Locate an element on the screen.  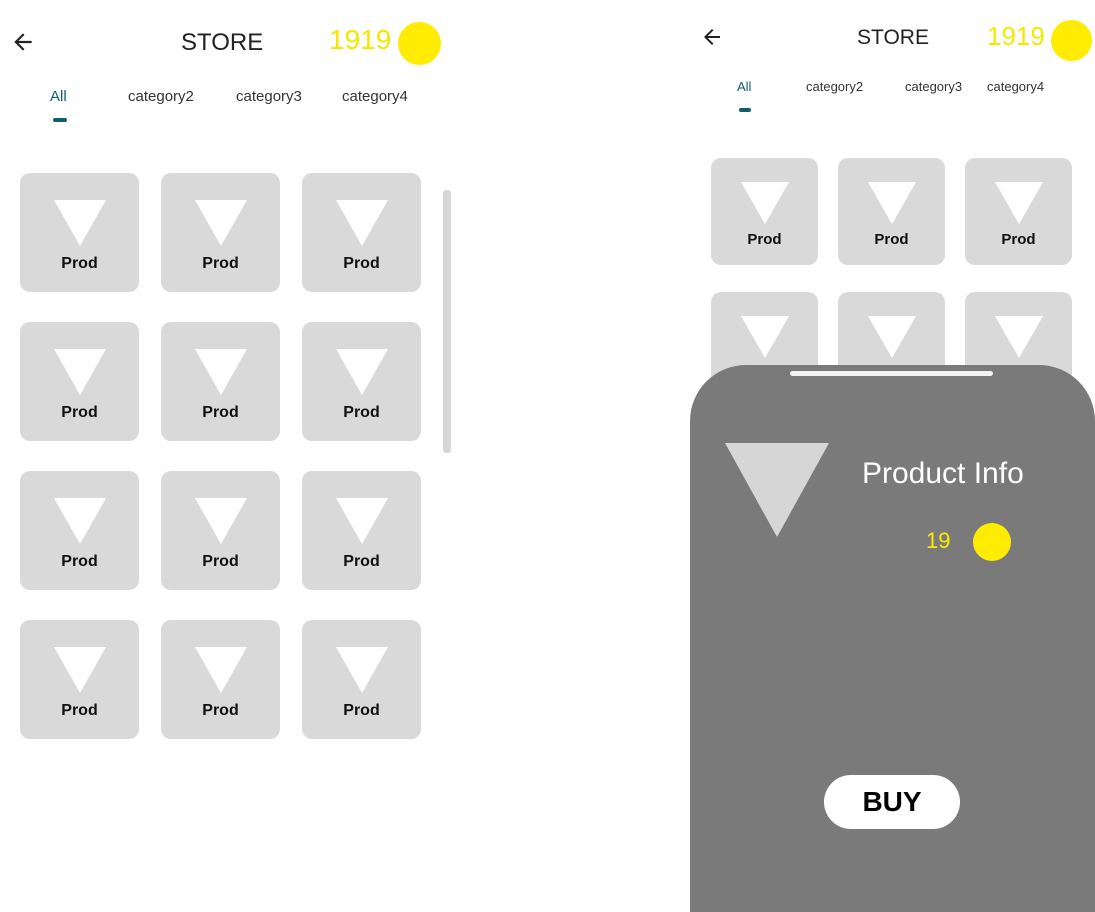
buy-button: BUY is located at coordinates (892, 802).